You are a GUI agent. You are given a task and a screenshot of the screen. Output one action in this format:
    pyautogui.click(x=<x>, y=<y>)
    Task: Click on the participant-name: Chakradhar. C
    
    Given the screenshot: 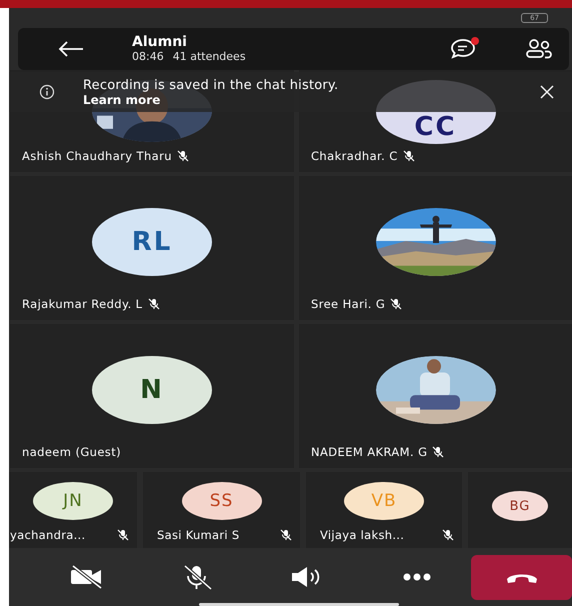 What is the action you would take?
    pyautogui.click(x=354, y=156)
    